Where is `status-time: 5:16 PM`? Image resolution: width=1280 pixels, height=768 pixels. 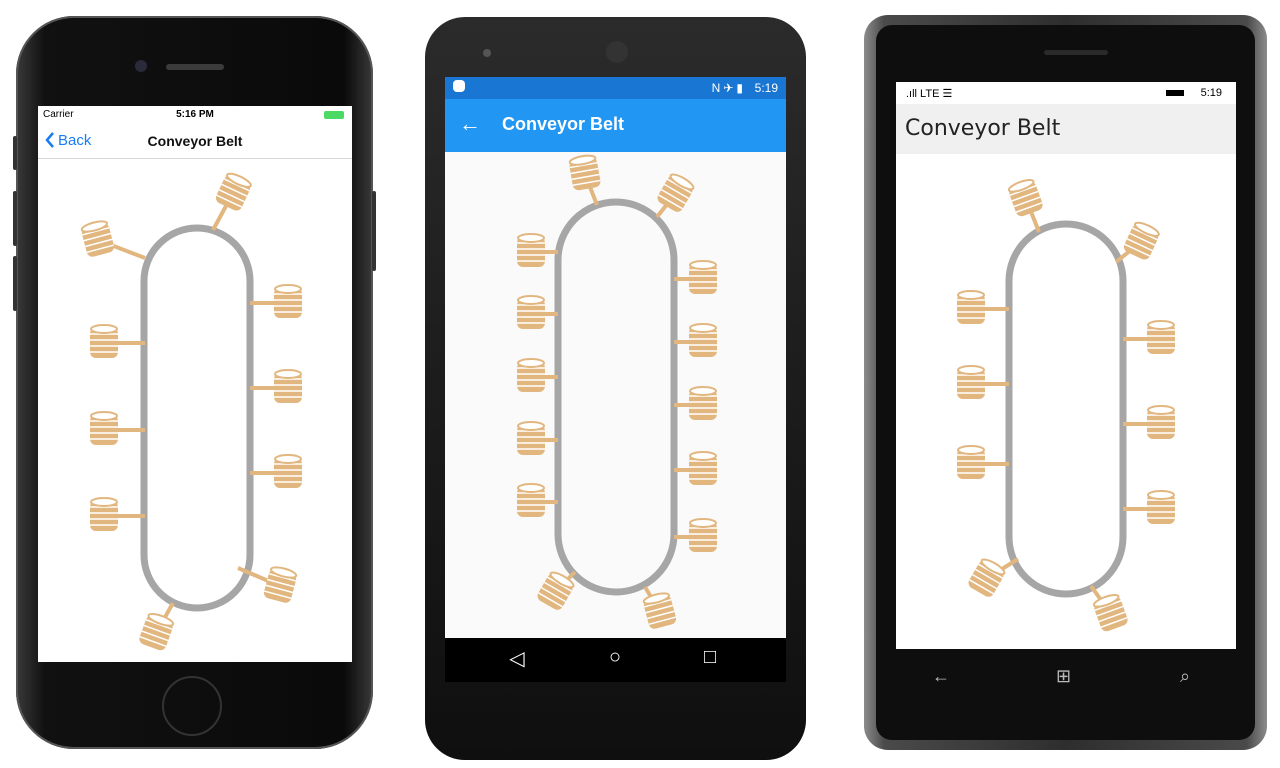 status-time: 5:16 PM is located at coordinates (195, 114).